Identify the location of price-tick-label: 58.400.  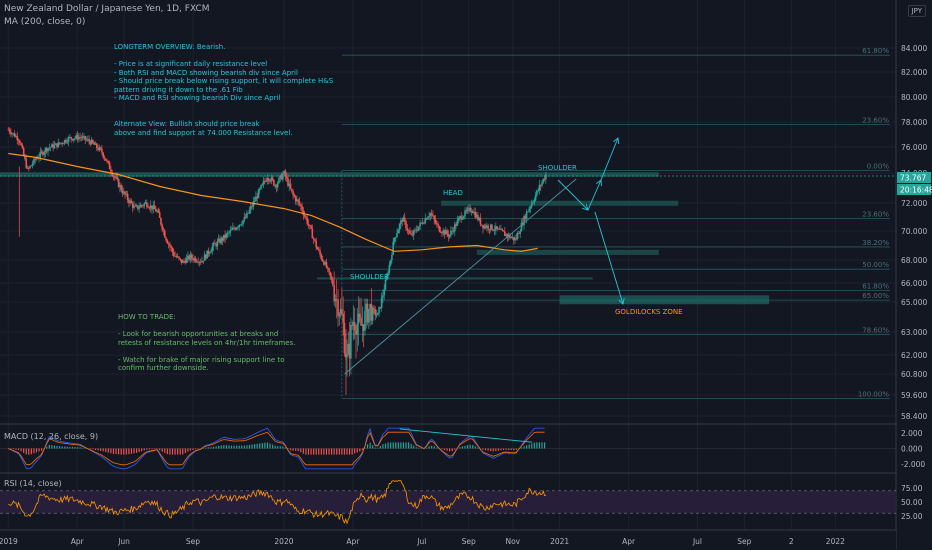
(914, 416).